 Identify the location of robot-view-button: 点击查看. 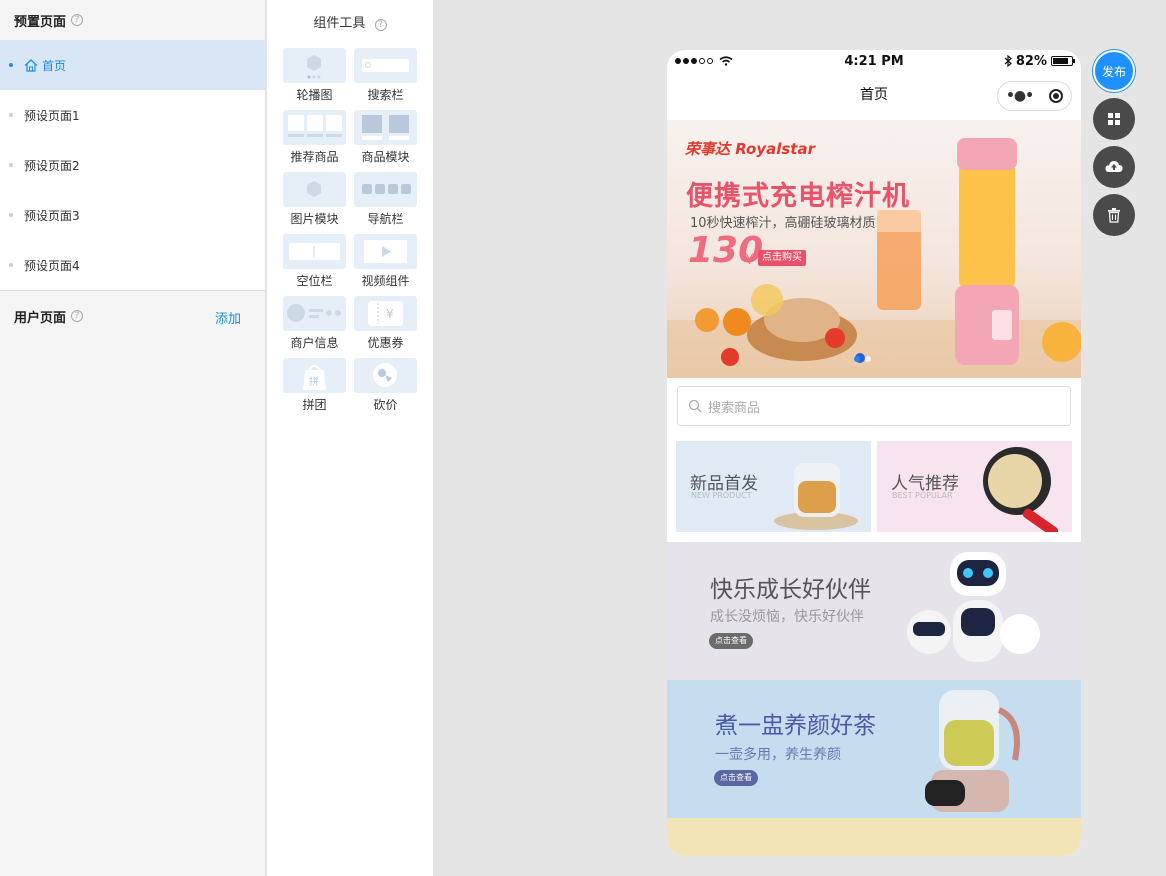
(731, 641).